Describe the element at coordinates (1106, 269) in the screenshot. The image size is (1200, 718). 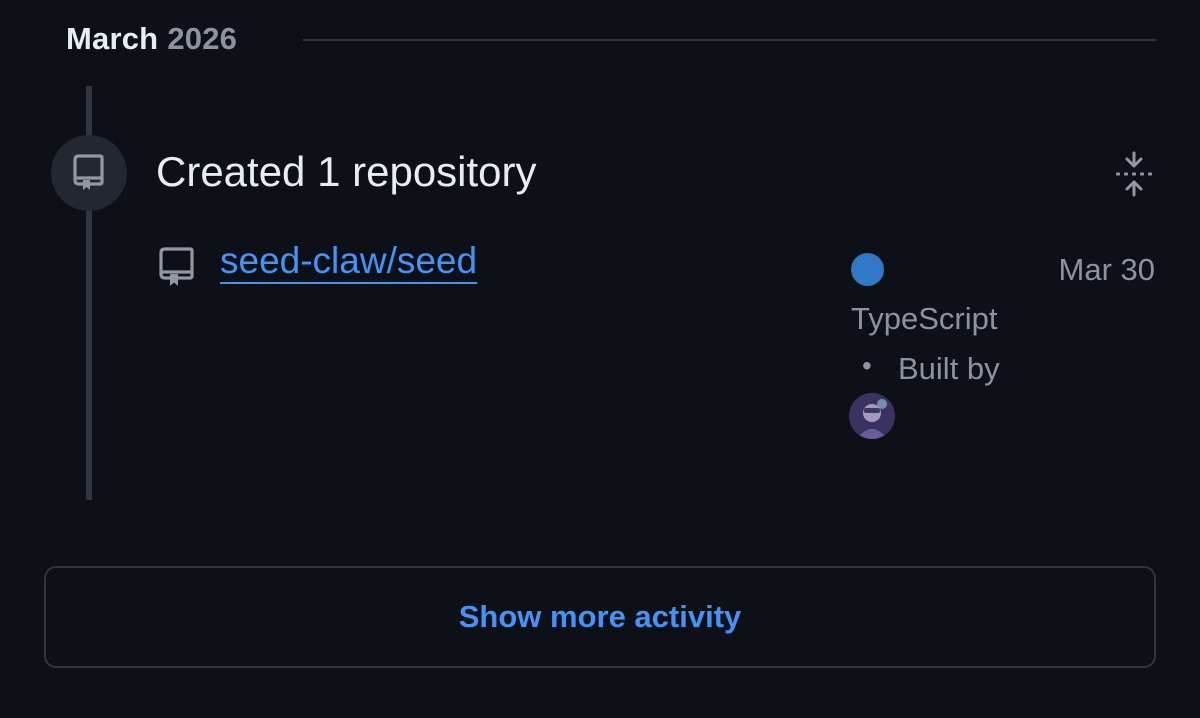
I see `repo-date: Mar 30` at that location.